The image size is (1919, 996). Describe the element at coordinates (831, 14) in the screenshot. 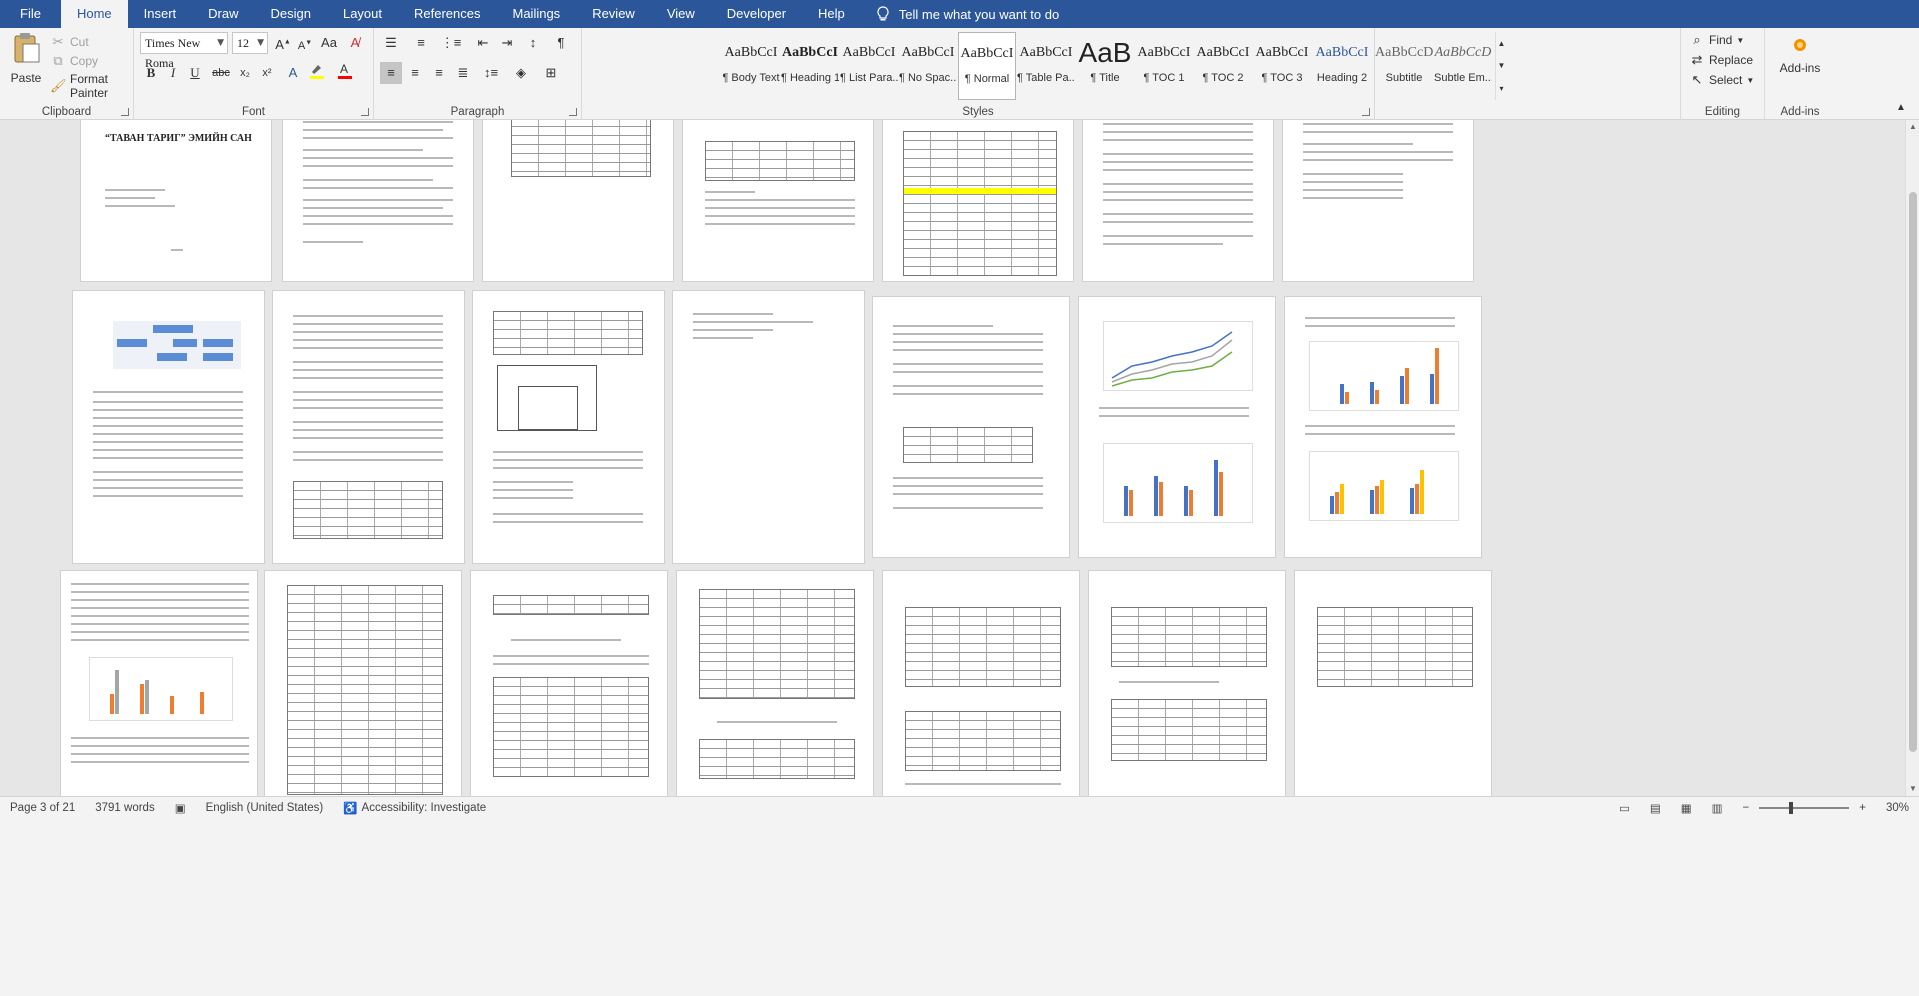

I see `tab-help: Help` at that location.